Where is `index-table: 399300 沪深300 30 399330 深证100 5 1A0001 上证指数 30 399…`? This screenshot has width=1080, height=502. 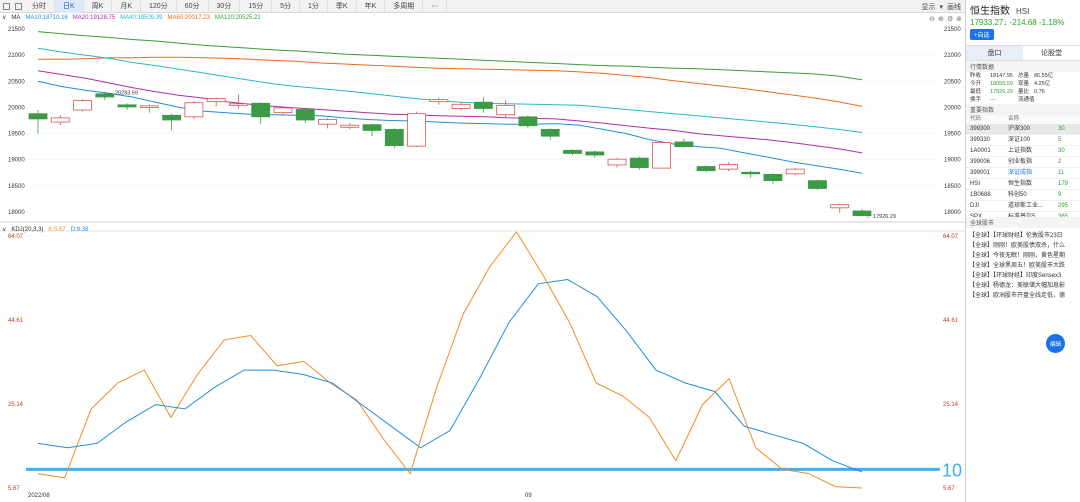 index-table: 399300 沪深300 30 399330 深证100 5 1A0001 上证指数 30 399… is located at coordinates (1023, 170).